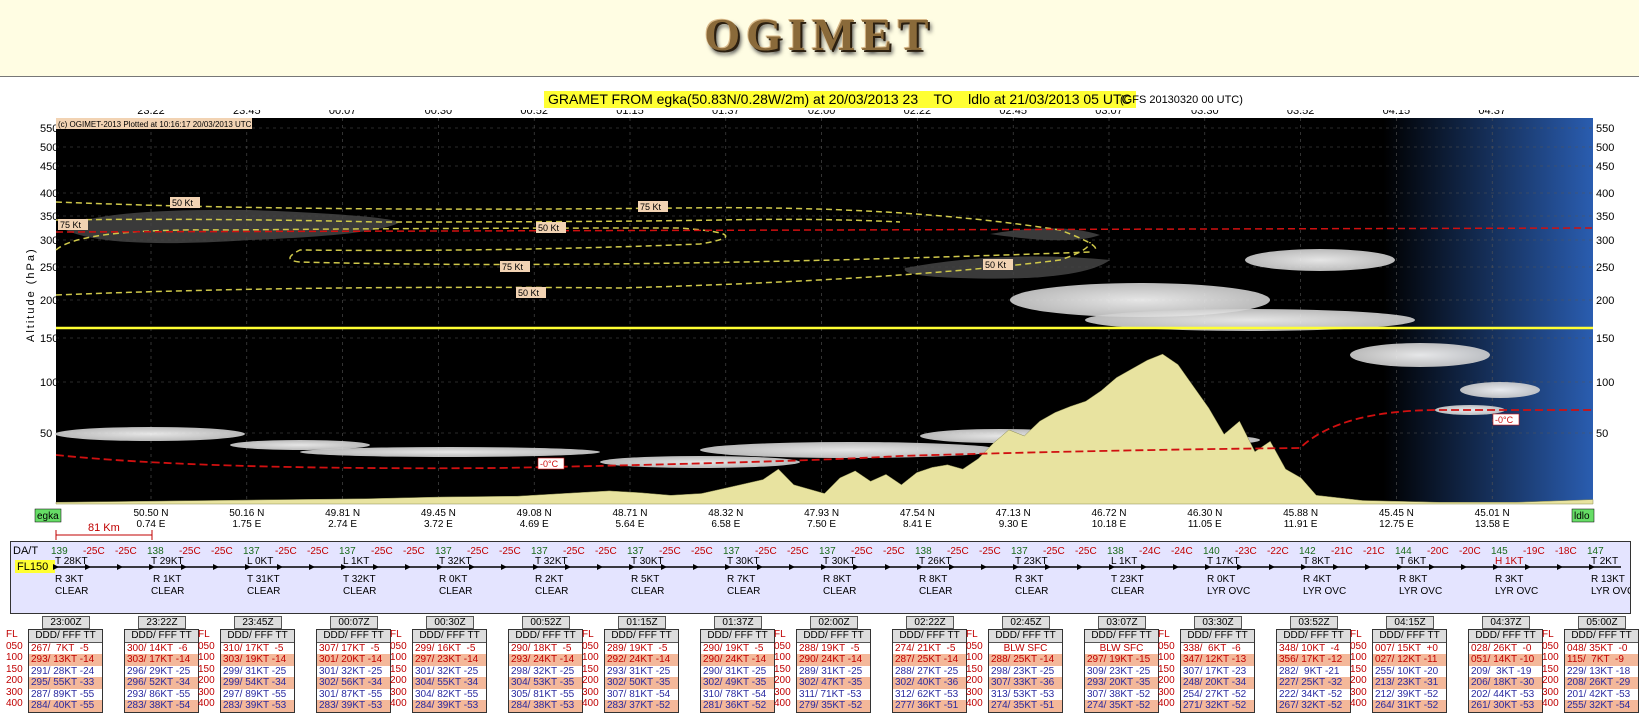 The image size is (1639, 724). Describe the element at coordinates (1301, 113) in the screenshot. I see `time-tick-label: 03:52` at that location.